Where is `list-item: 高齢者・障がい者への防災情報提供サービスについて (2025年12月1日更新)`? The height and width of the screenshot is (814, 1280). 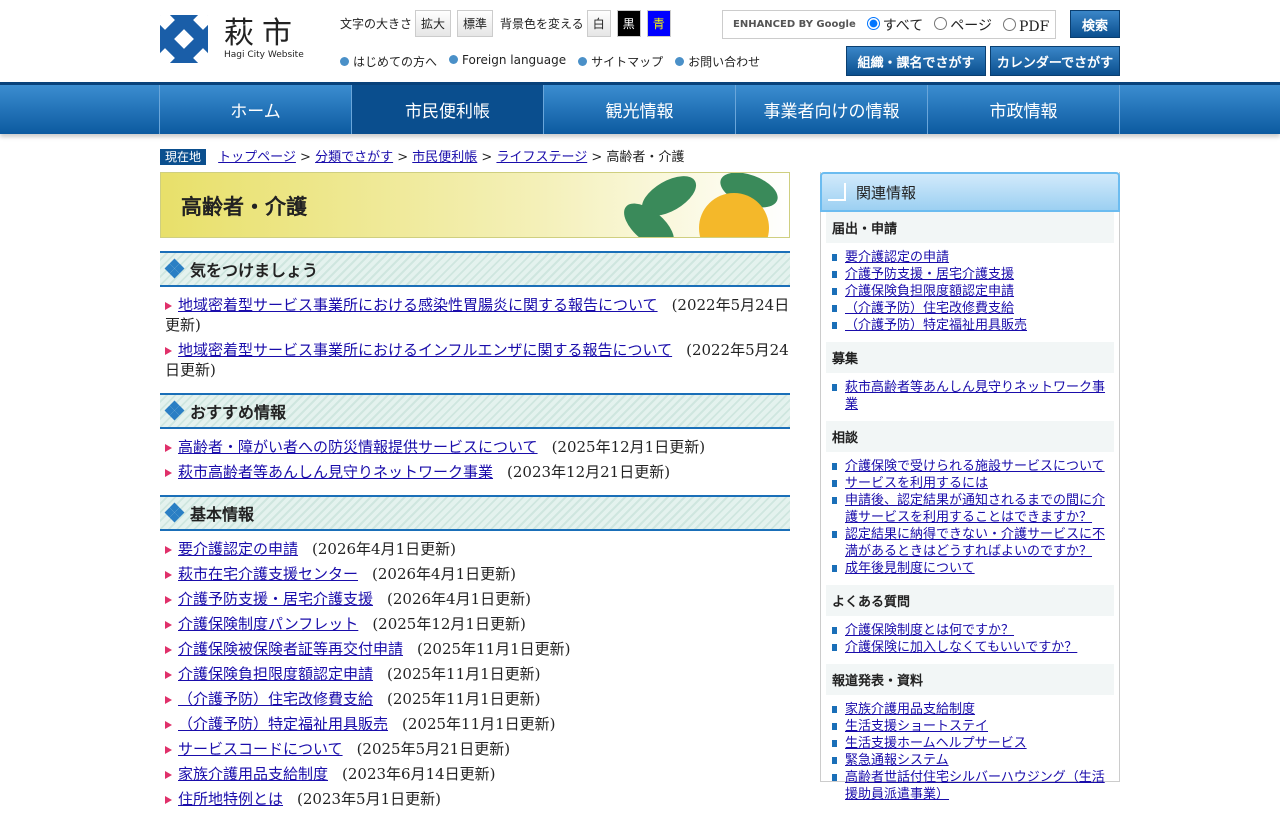
list-item: 高齢者・障がい者への防災情報提供サービスについて (2025年12月1日更新) is located at coordinates (477, 447).